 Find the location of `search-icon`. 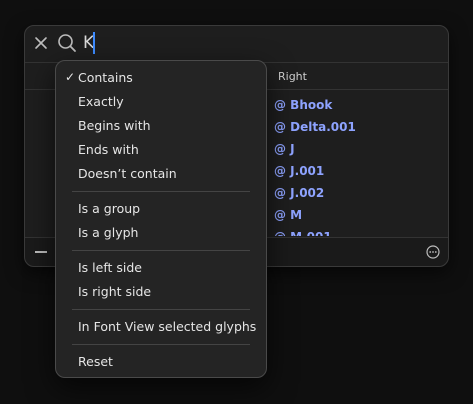

search-icon is located at coordinates (67, 43).